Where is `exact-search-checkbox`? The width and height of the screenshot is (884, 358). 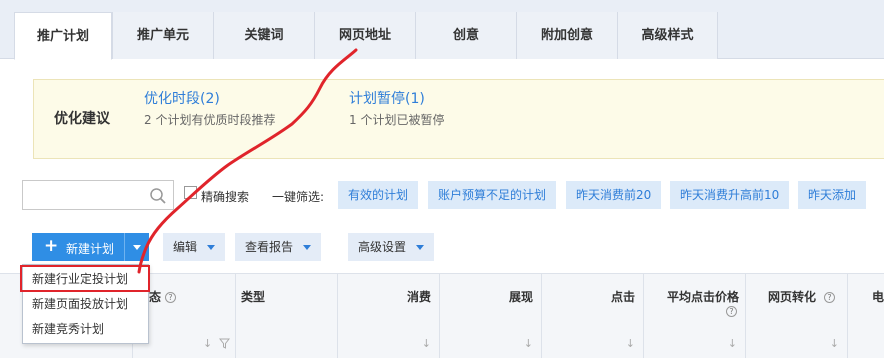
exact-search-checkbox is located at coordinates (190, 192).